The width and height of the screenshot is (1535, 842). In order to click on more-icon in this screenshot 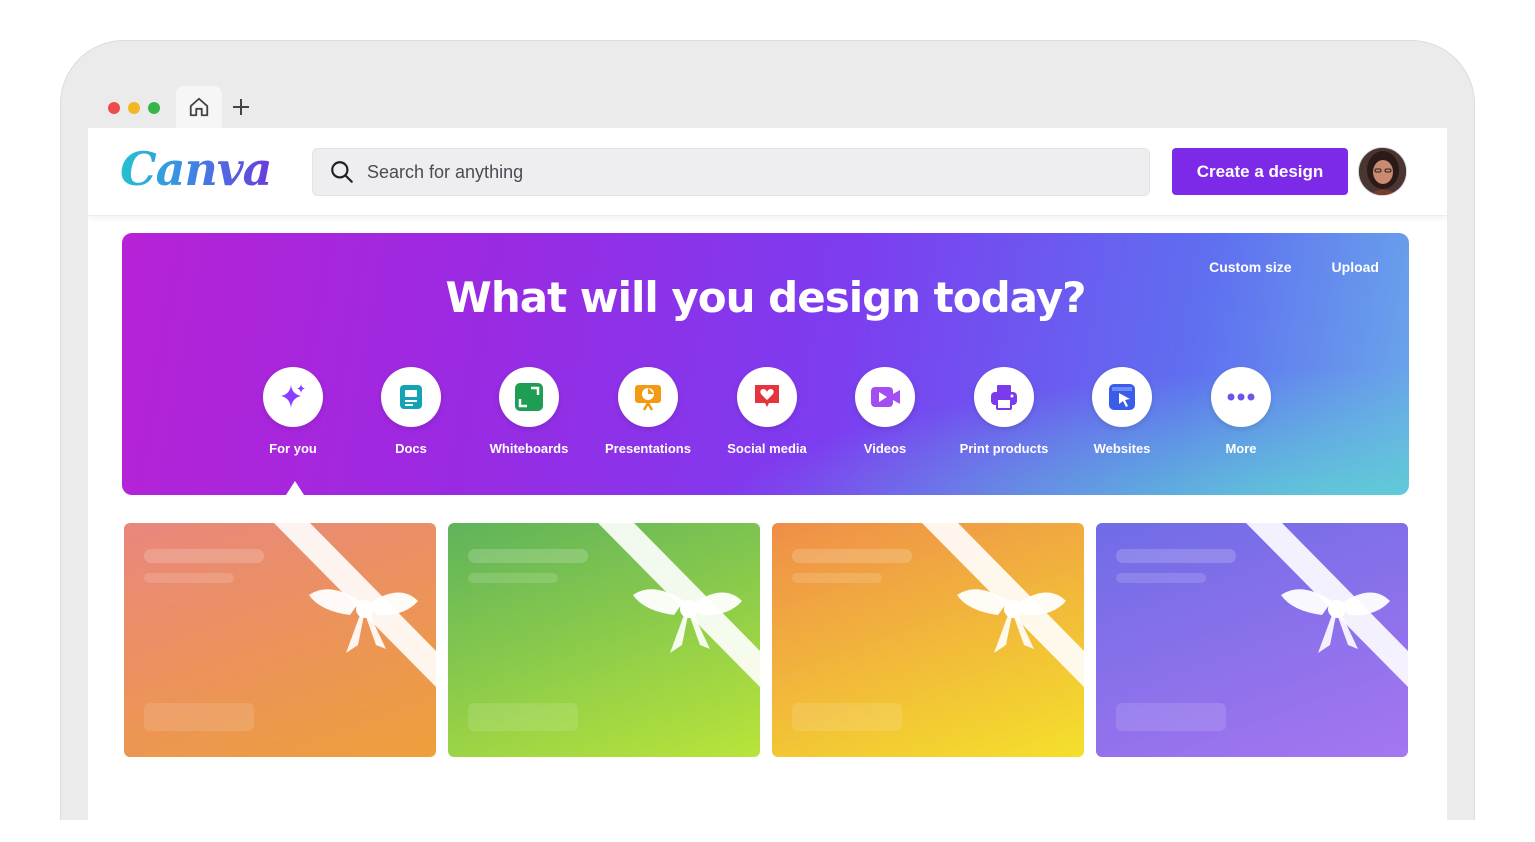, I will do `click(1241, 397)`.